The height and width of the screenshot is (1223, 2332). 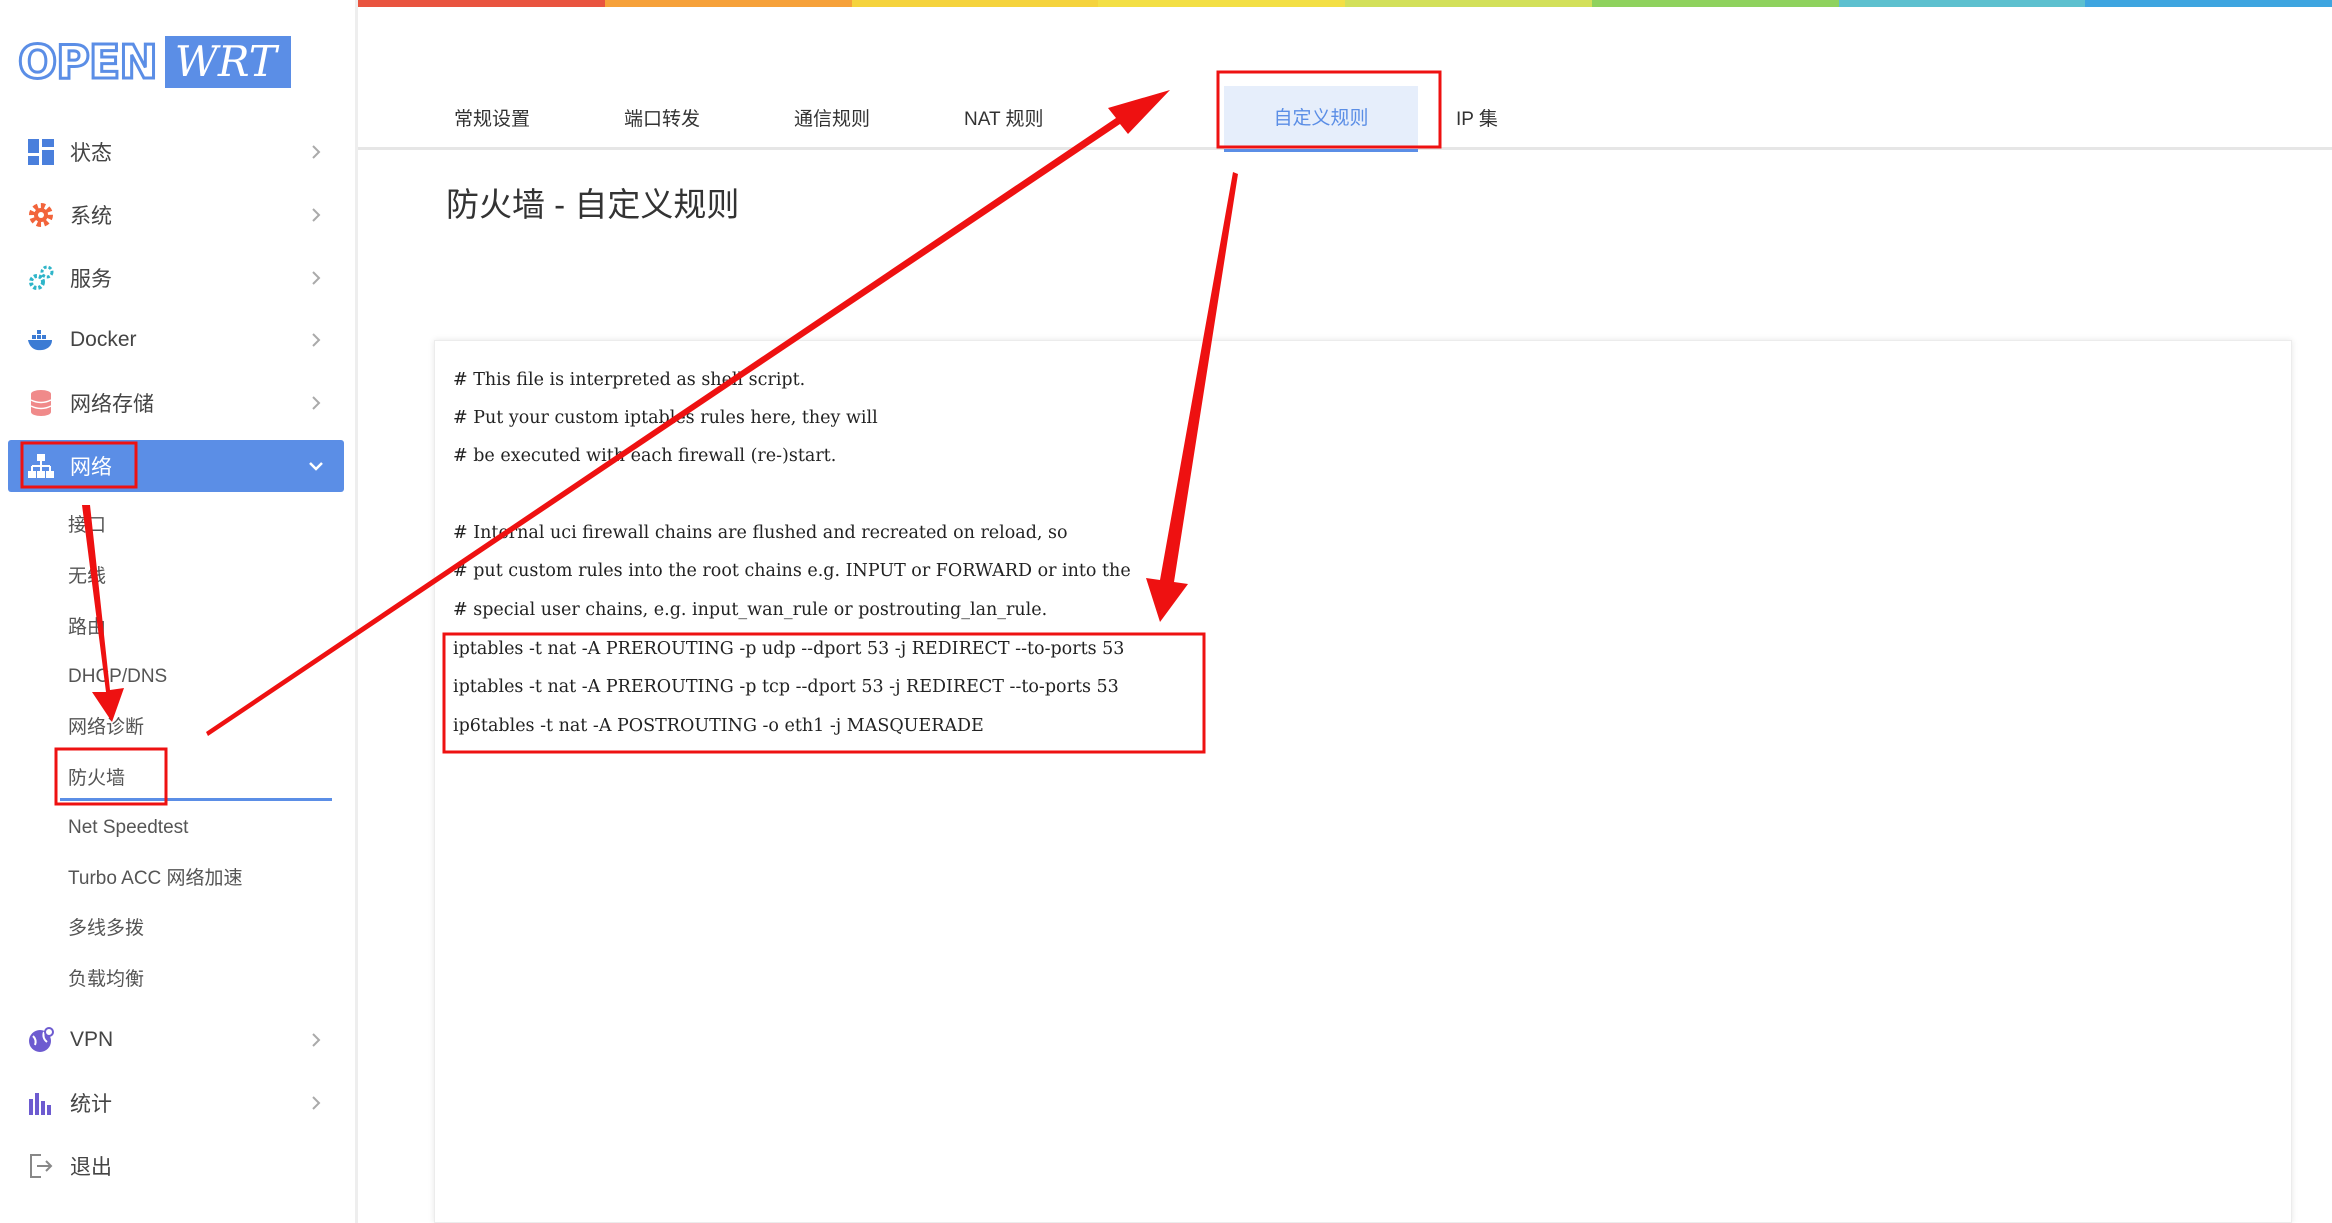 I want to click on tab-traffic-rules: 通信规则, so click(x=832, y=120).